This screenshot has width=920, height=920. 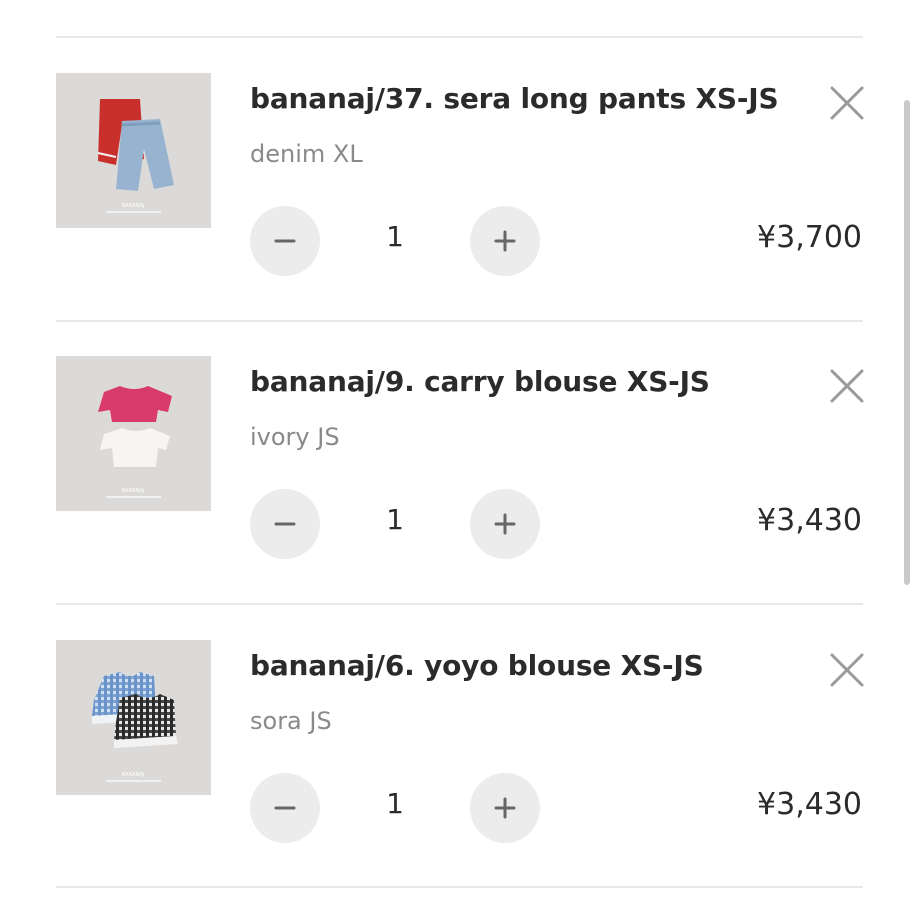 What do you see at coordinates (514, 98) in the screenshot?
I see `product-title: bananaj/37. sera long pants XS-JS` at bounding box center [514, 98].